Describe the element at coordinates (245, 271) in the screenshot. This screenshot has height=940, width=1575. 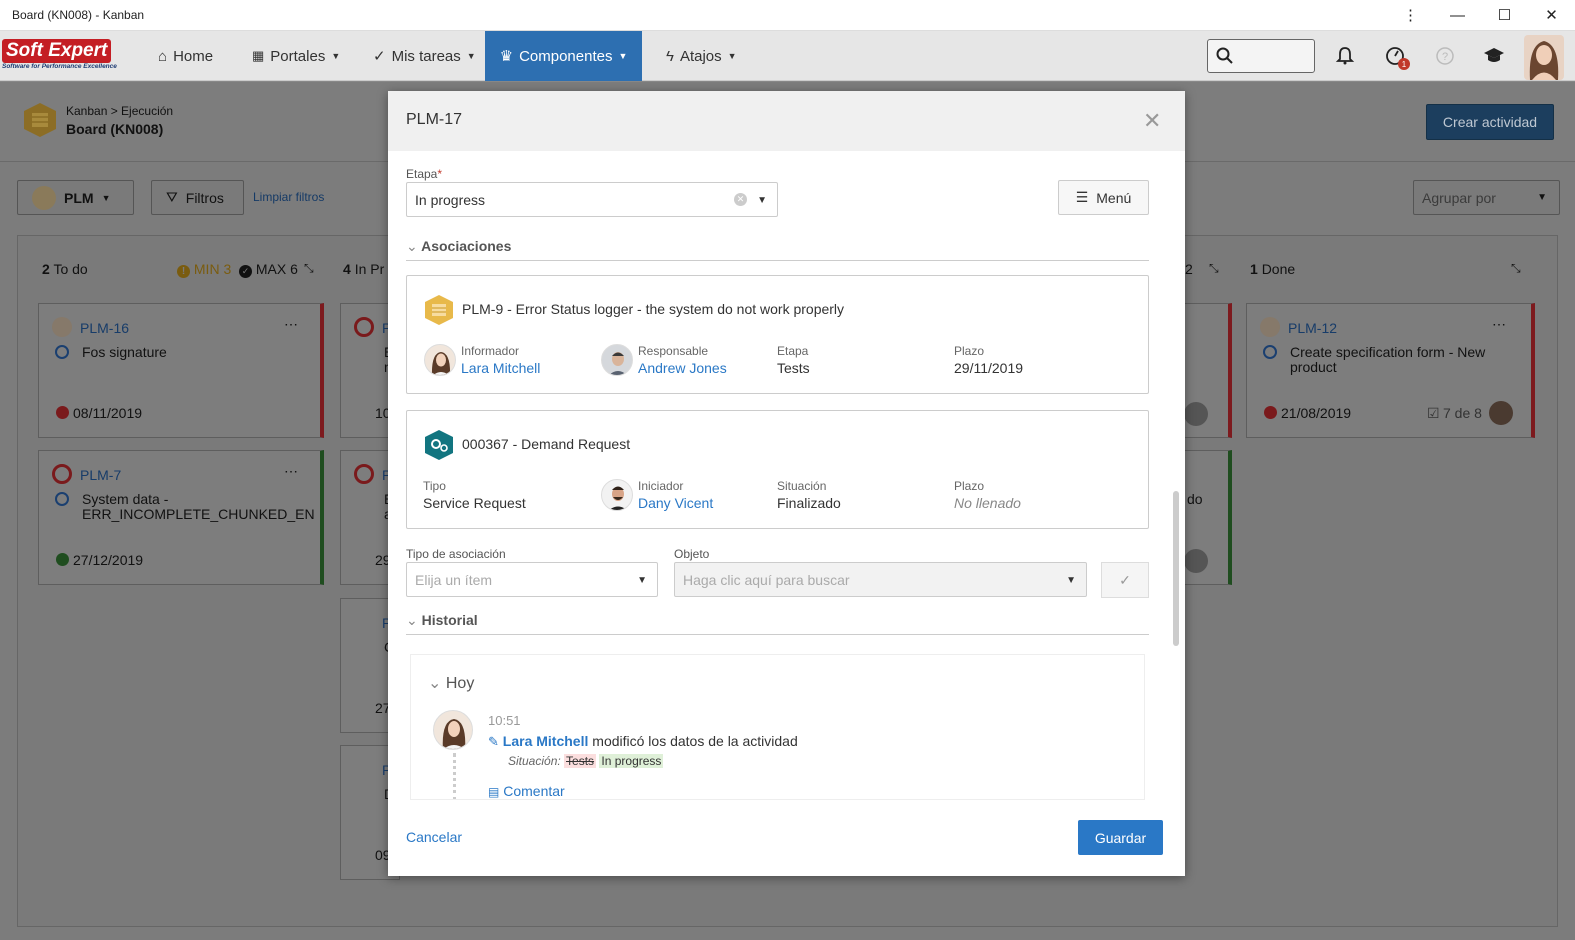
I see `check-circle-icon: ✓` at that location.